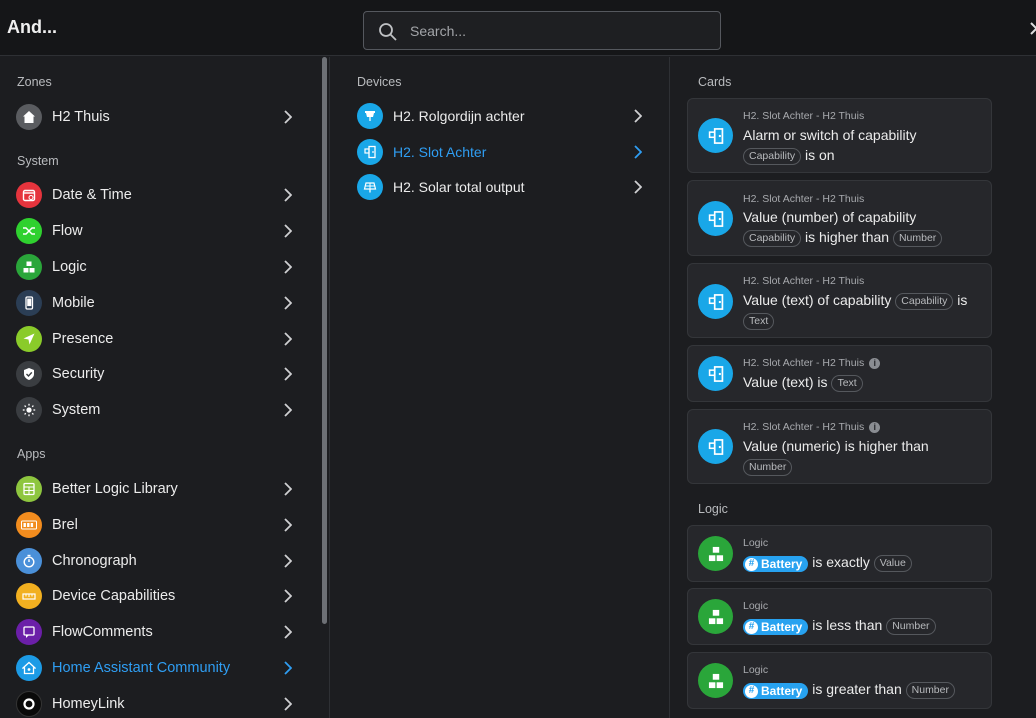 This screenshot has height=718, width=1036. What do you see at coordinates (161, 339) in the screenshot?
I see `system-item-presence: Presence` at bounding box center [161, 339].